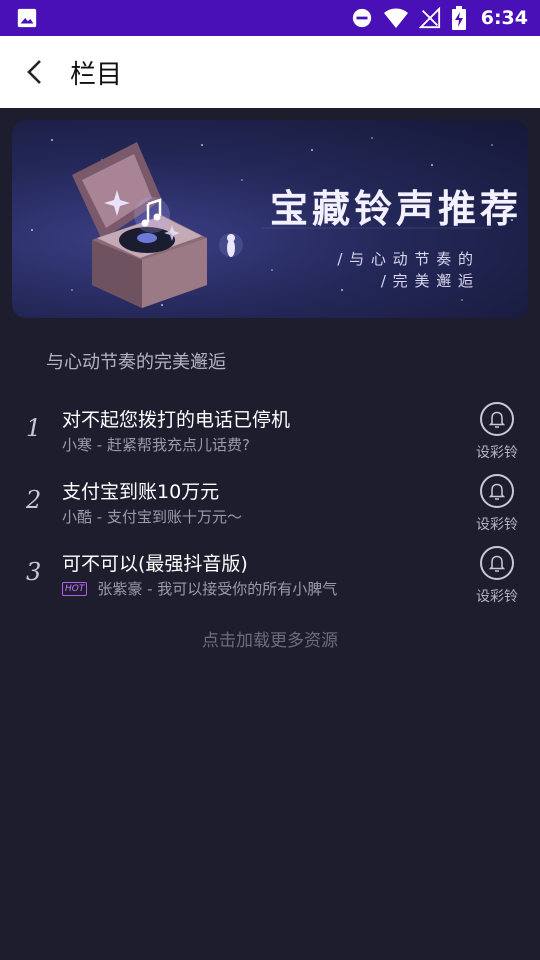 The width and height of the screenshot is (540, 960). I want to click on song-index: 2, so click(34, 500).